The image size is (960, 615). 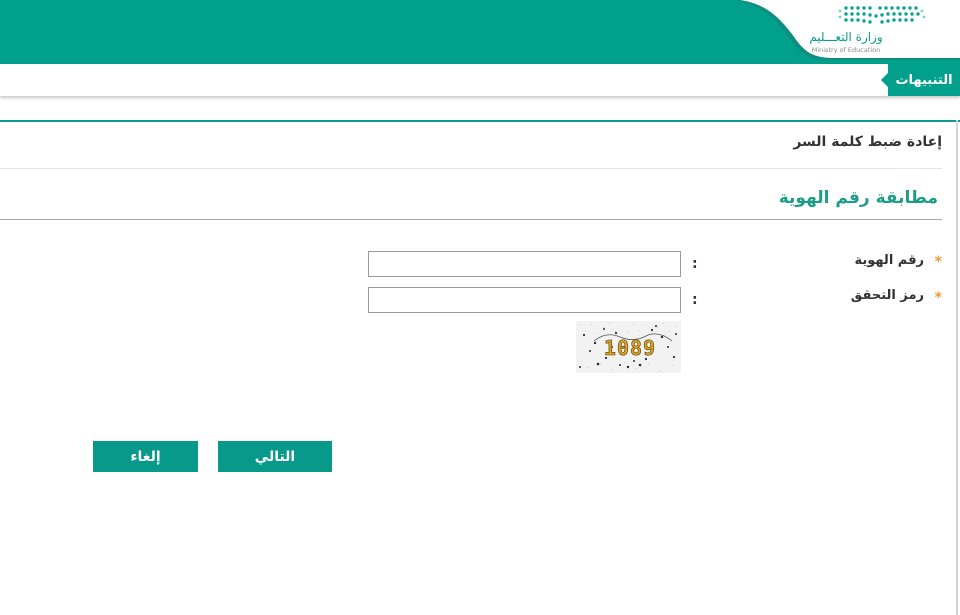 I want to click on notifications-bar, so click(x=480, y=80).